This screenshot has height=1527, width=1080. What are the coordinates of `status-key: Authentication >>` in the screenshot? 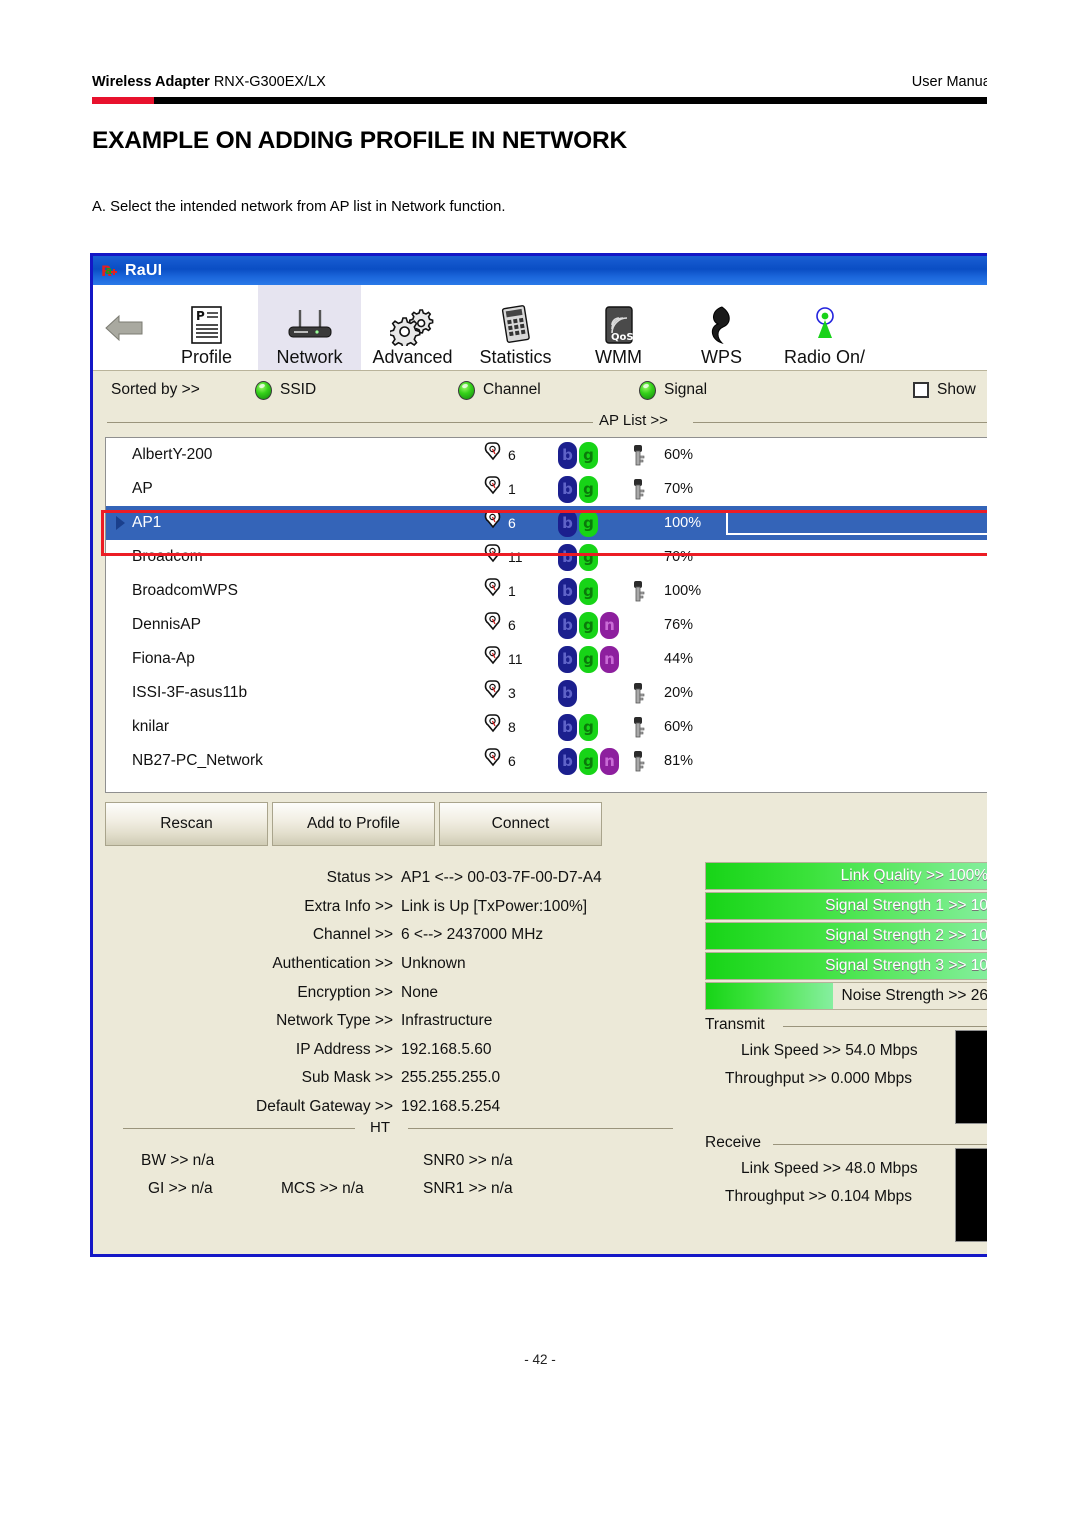 It's located at (332, 964).